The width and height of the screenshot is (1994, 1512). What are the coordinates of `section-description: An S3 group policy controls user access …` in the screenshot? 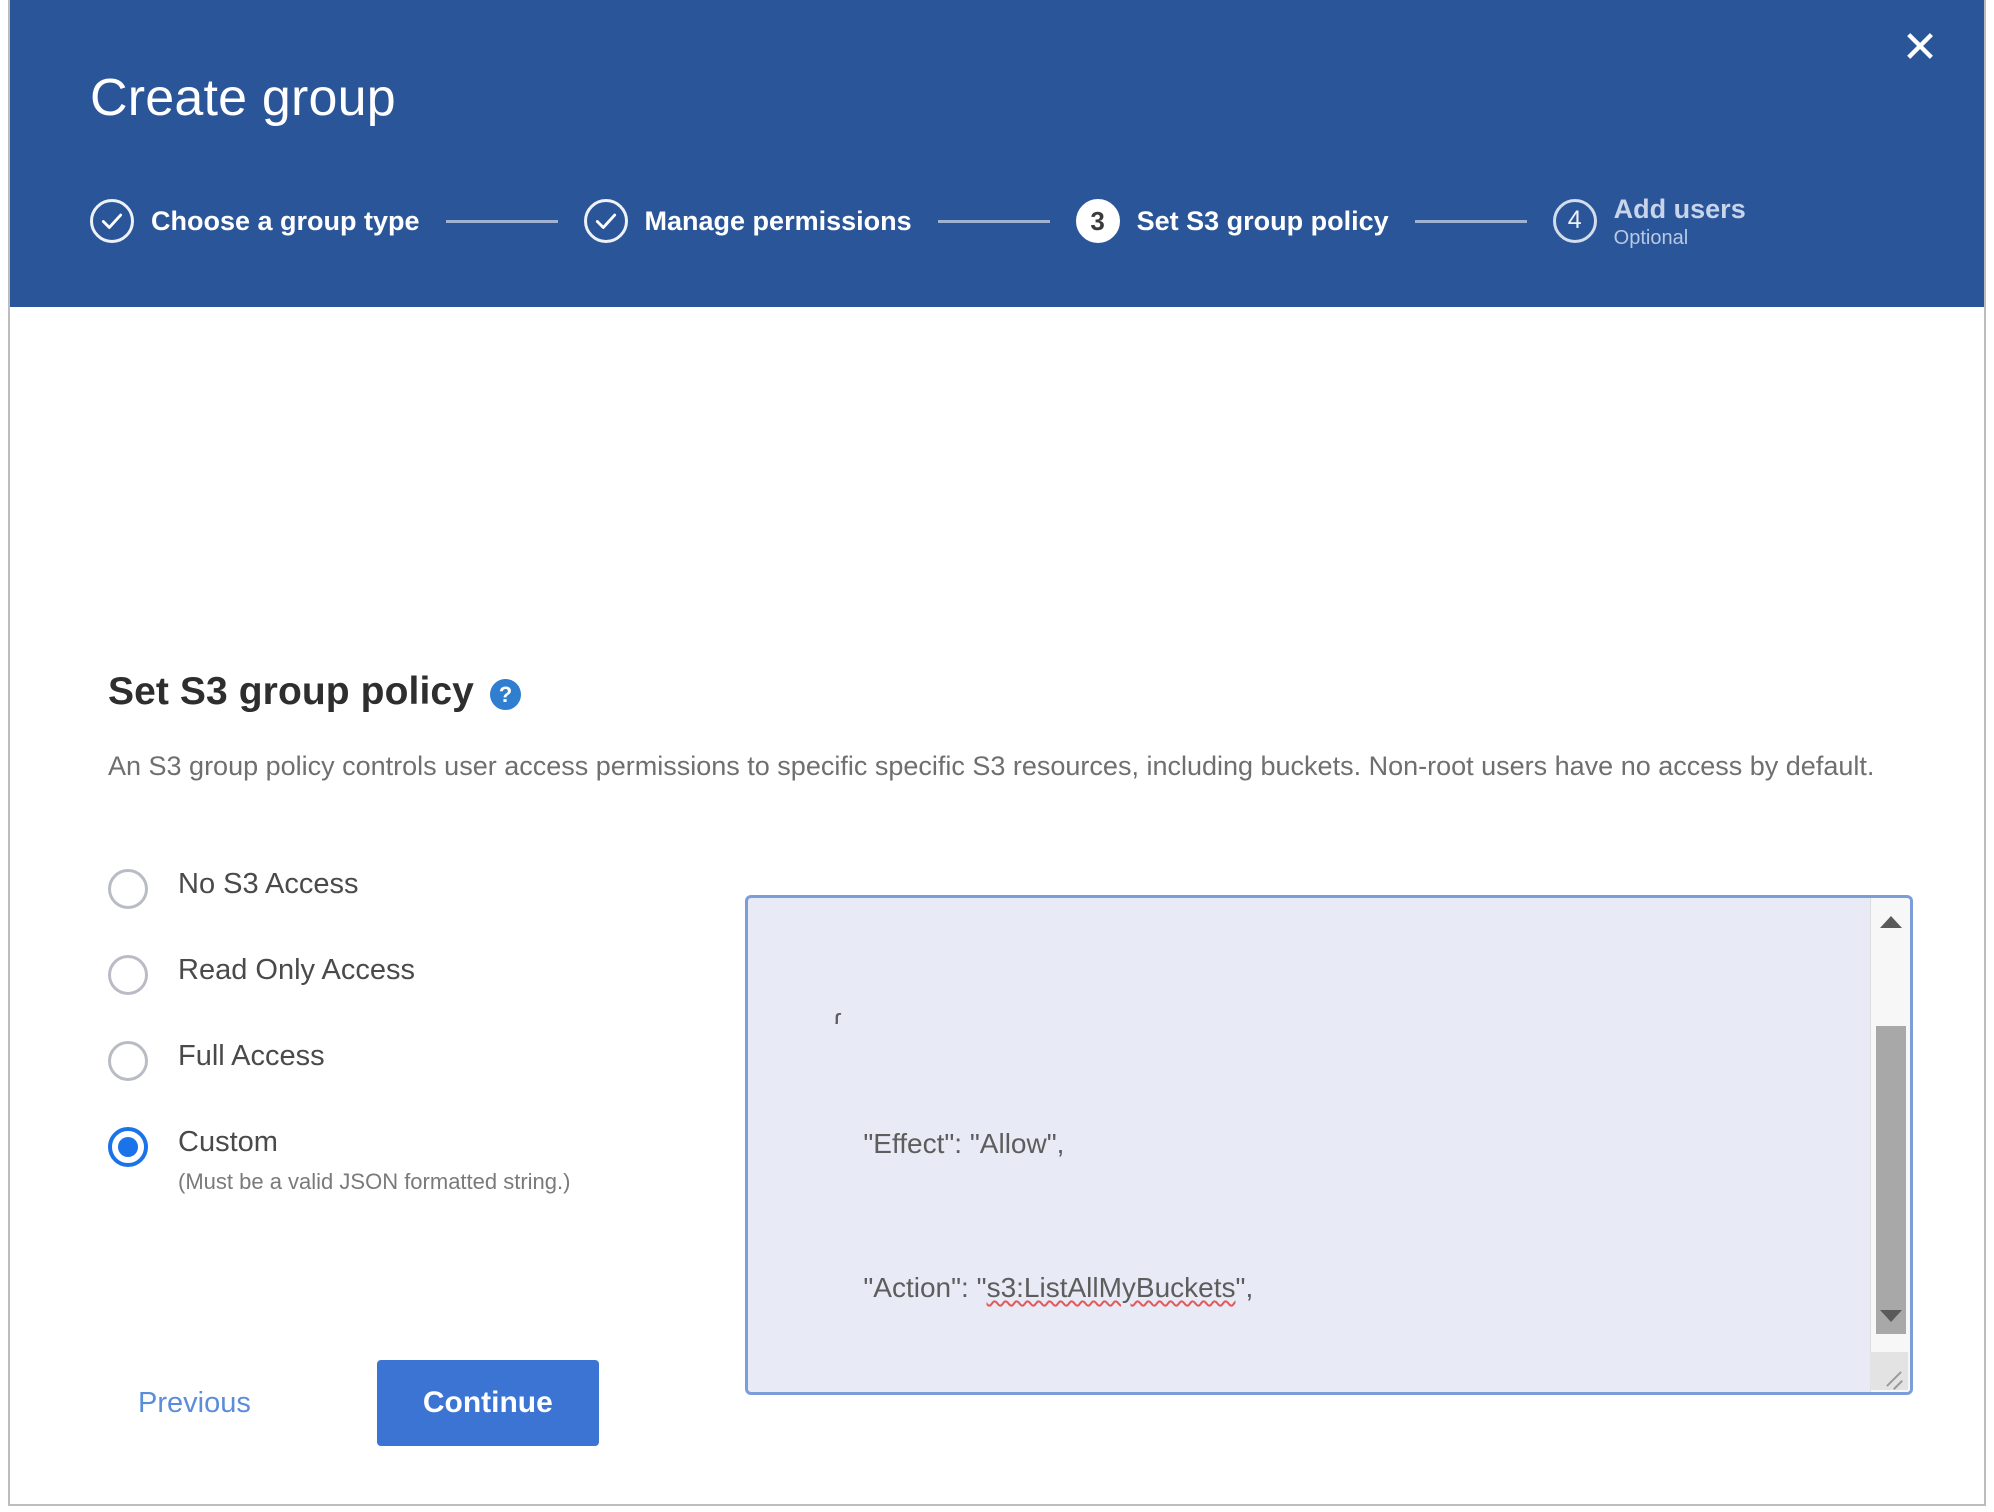 It's located at (991, 766).